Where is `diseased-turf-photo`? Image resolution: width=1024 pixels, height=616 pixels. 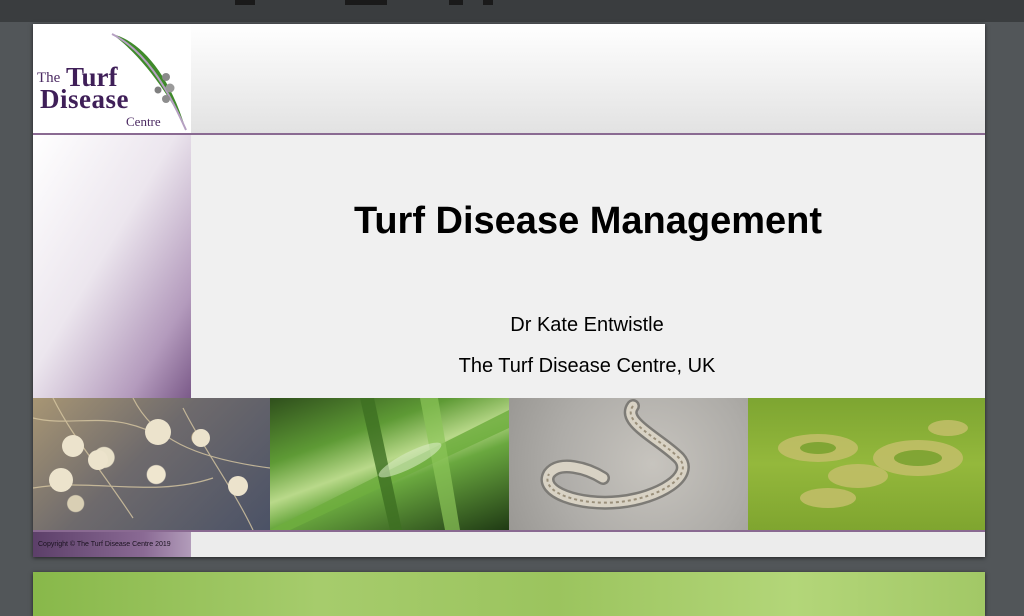 diseased-turf-photo is located at coordinates (866, 464).